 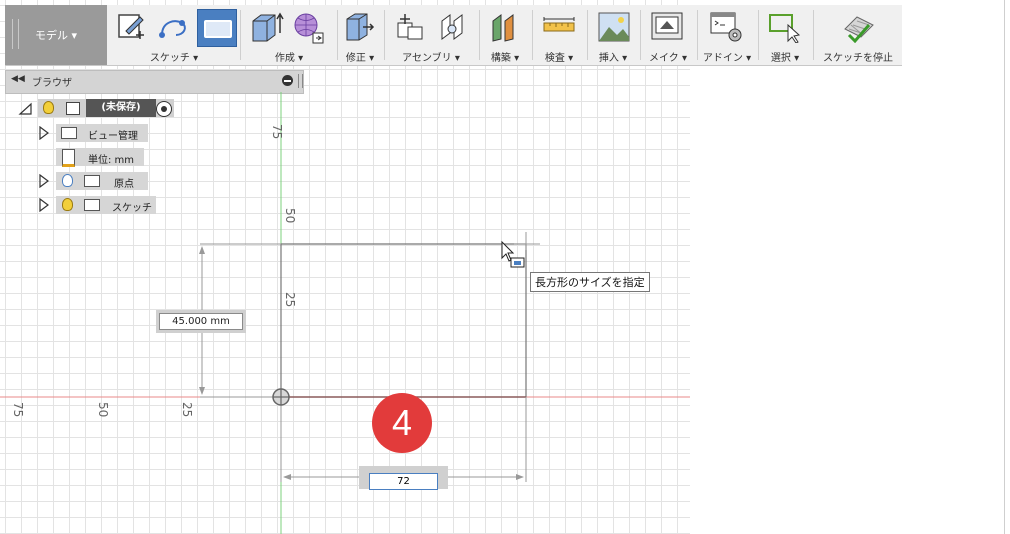 I want to click on x-axis-label: 75, so click(x=18, y=410).